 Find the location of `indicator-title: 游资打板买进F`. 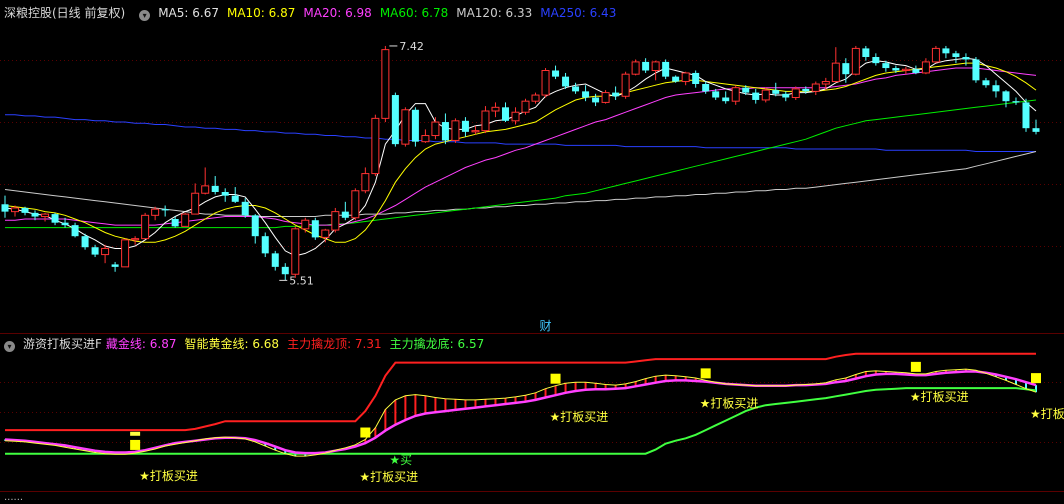

indicator-title: 游资打板买进F is located at coordinates (62, 344).